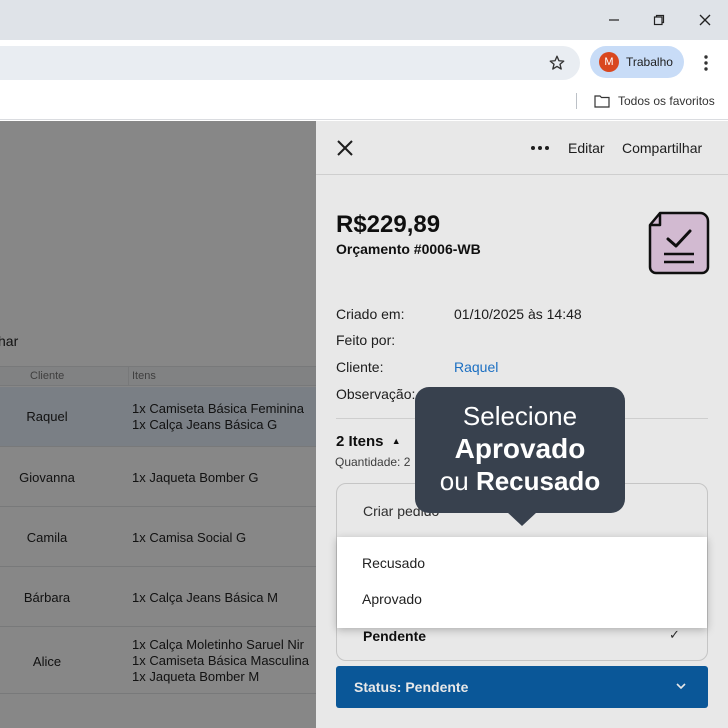 Image resolution: width=728 pixels, height=728 pixels. Describe the element at coordinates (609, 62) in the screenshot. I see `avatar: M` at that location.